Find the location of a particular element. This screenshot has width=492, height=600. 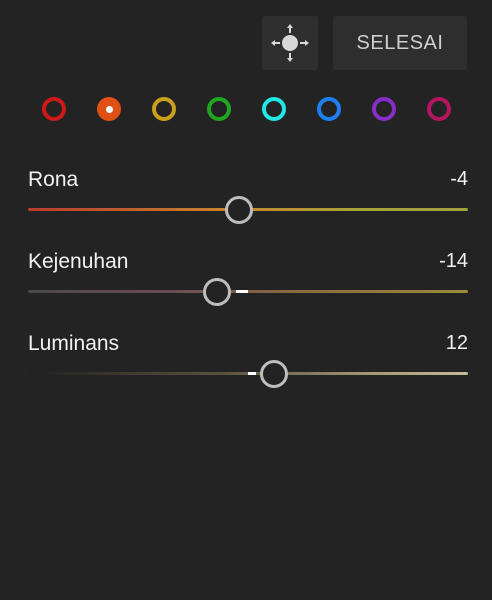

saturation-slider-track is located at coordinates (248, 291).